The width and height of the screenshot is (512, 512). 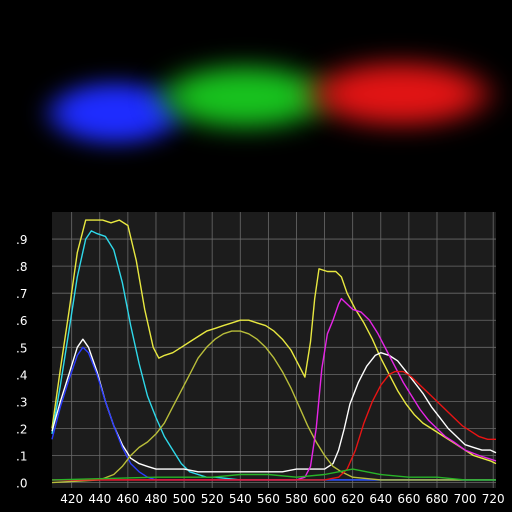 I want to click on y-tick-label: .5, so click(x=21, y=348).